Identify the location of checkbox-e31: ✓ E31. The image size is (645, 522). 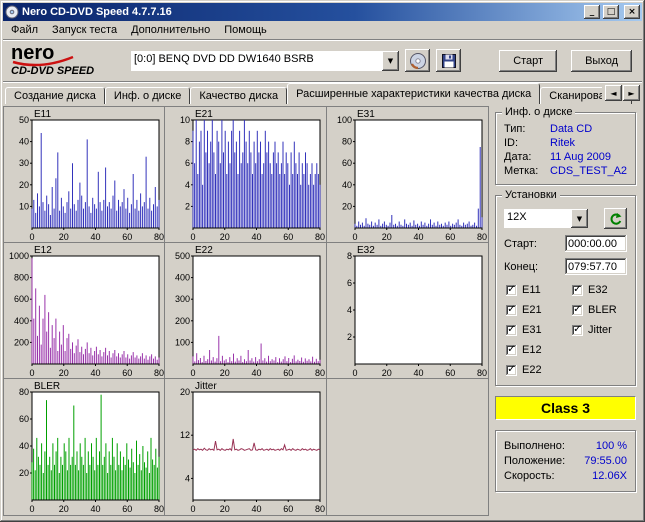
(537, 330).